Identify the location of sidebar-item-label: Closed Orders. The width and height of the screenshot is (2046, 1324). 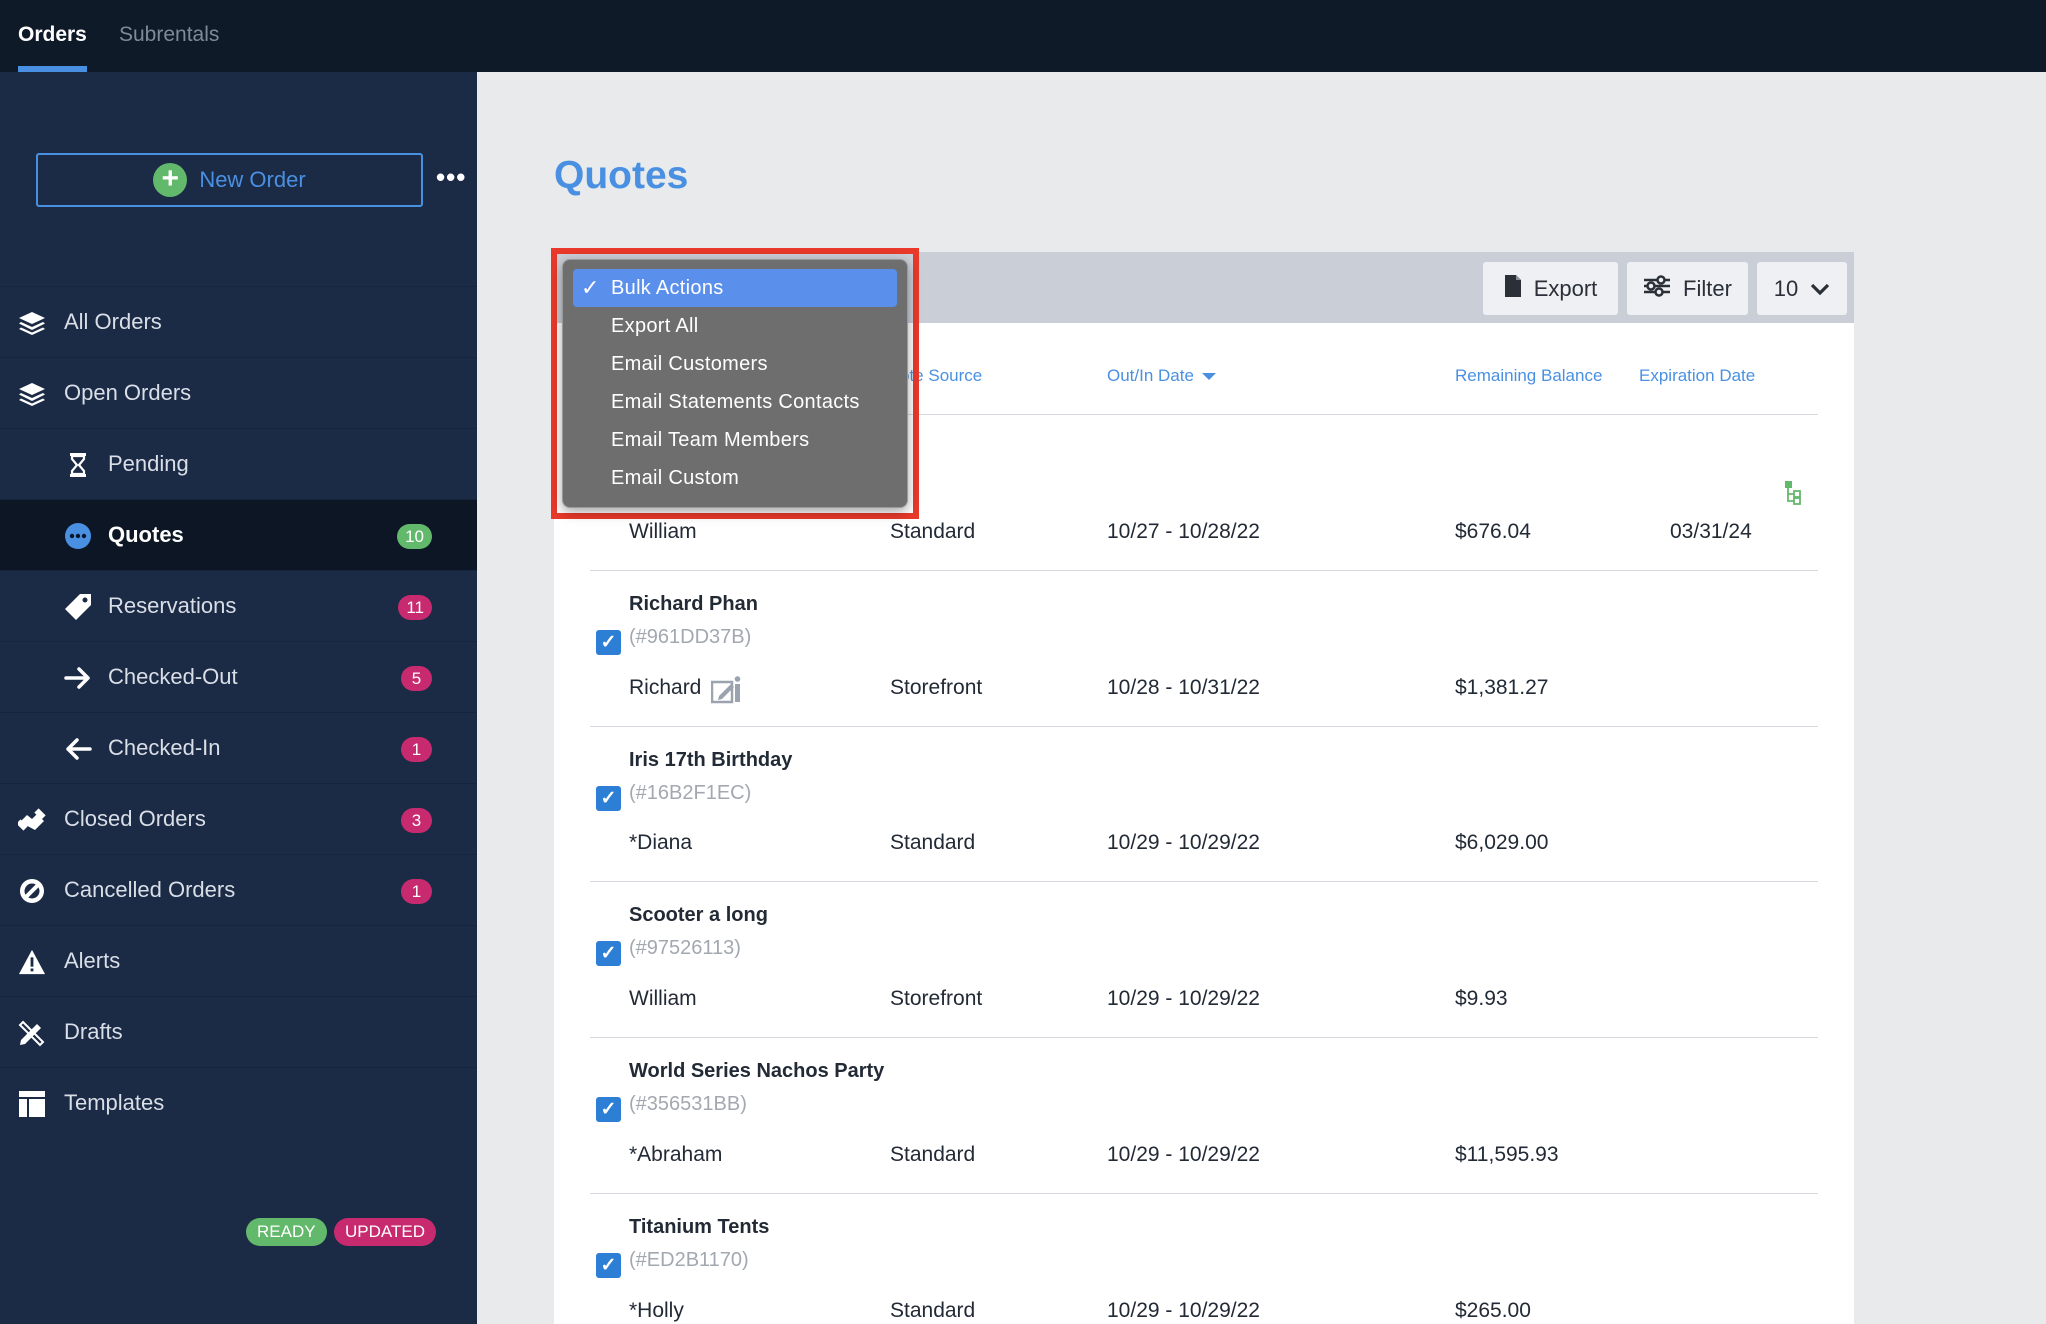
(135, 818).